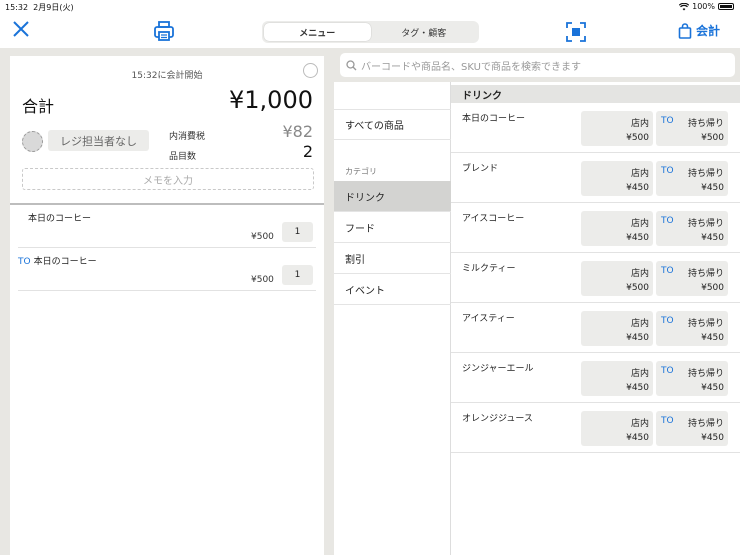 This screenshot has height=555, width=740. Describe the element at coordinates (60, 219) in the screenshot. I see `line-item-name: 本日のコーヒー` at that location.